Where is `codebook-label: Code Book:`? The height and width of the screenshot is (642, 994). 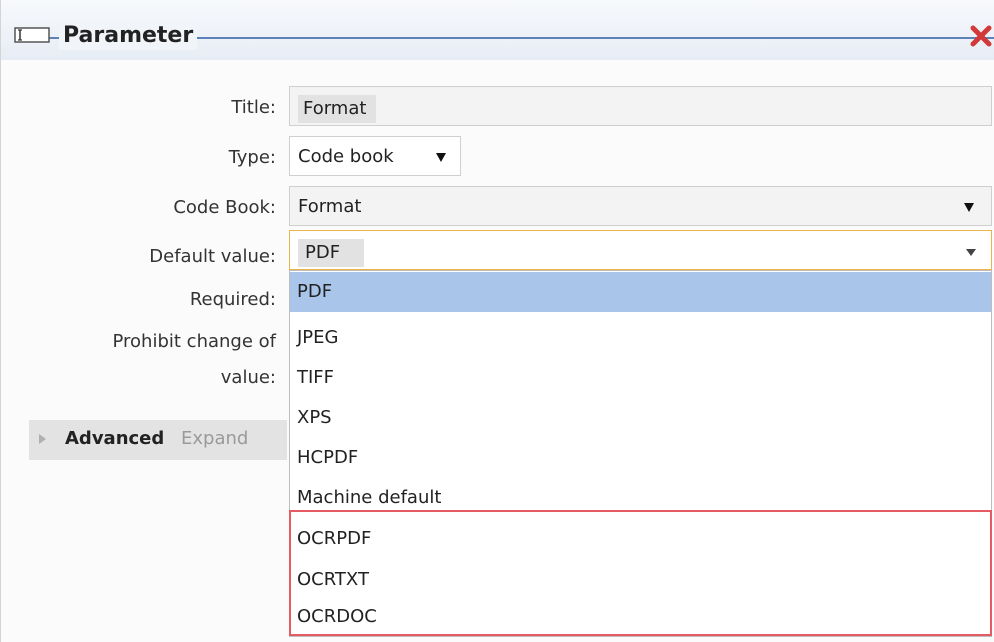
codebook-label: Code Book: is located at coordinates (224, 207).